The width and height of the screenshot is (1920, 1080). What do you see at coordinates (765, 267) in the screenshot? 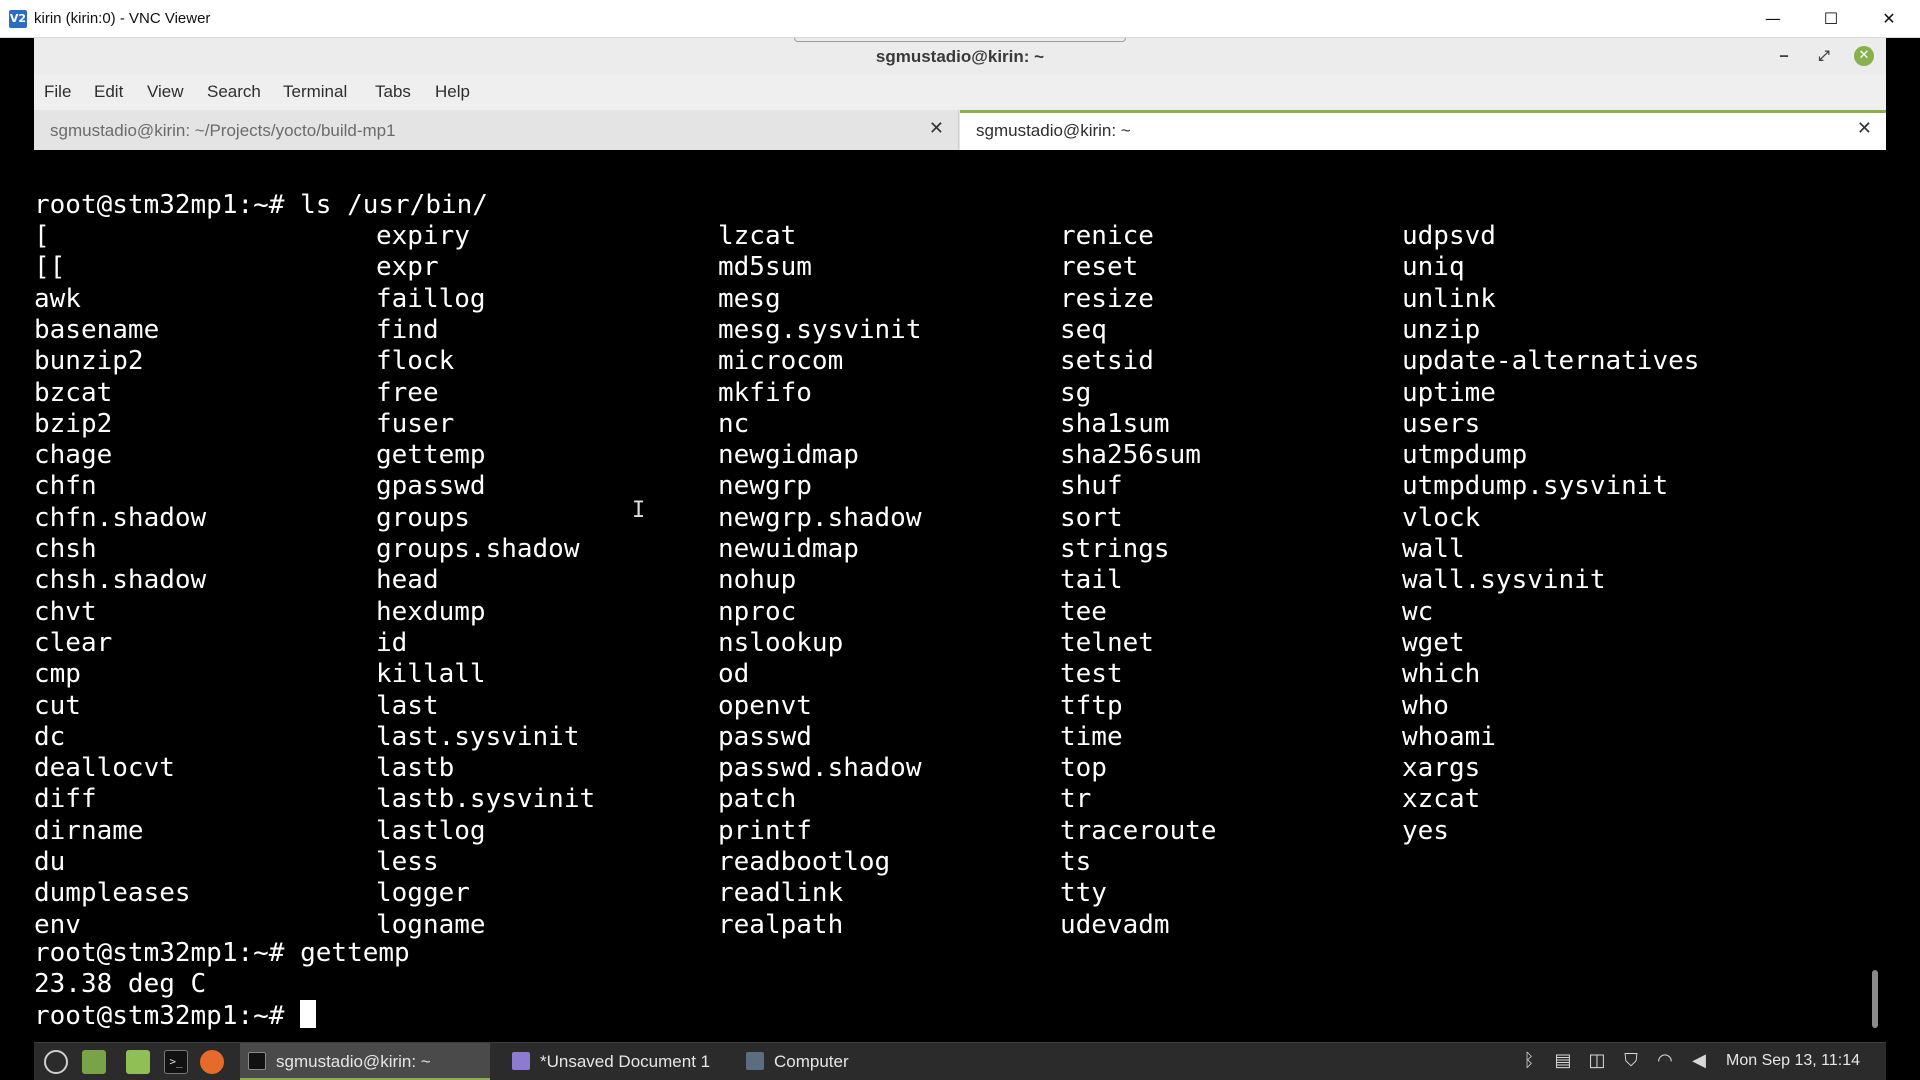
I see `ls-entry: md5sum` at bounding box center [765, 267].